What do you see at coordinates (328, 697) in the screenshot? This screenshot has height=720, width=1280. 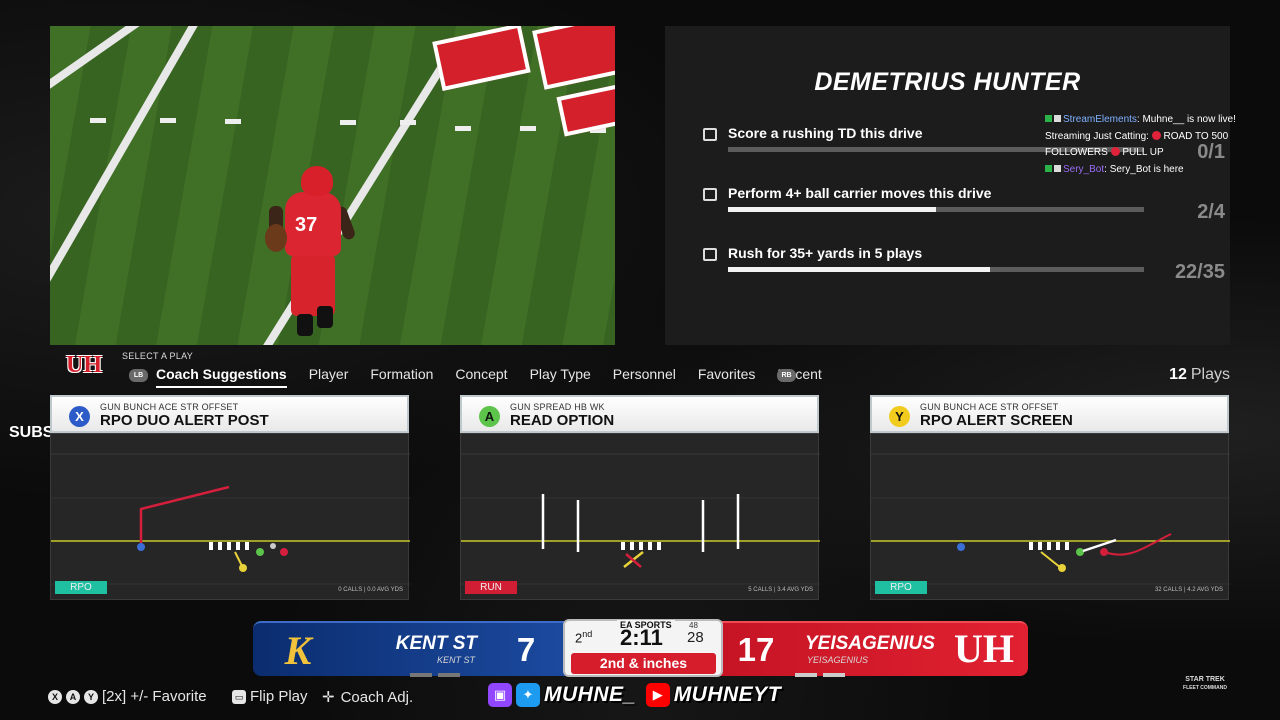 I see `dpad-icon: ✛` at bounding box center [328, 697].